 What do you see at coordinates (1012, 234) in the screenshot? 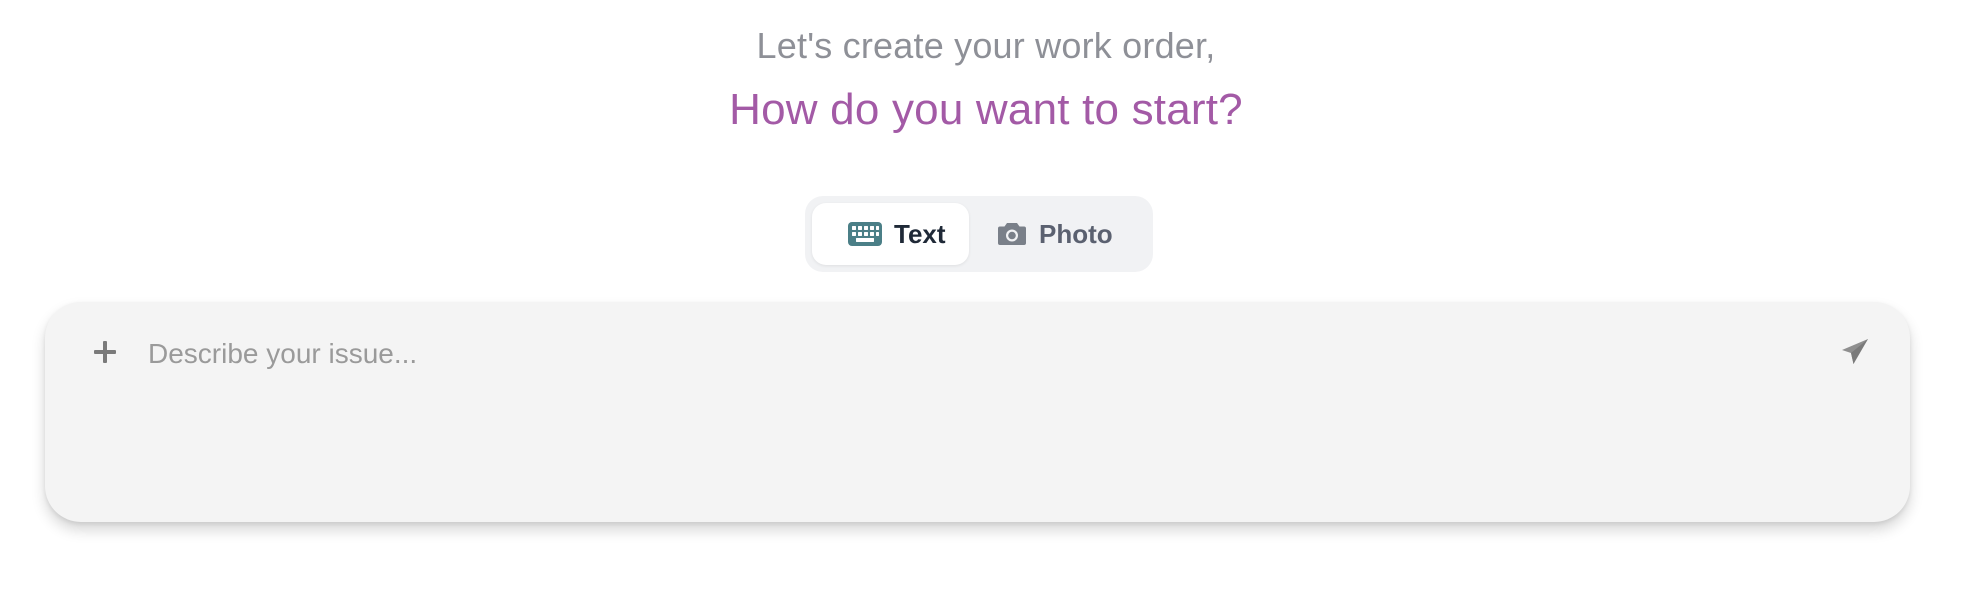
I see `camera-icon` at bounding box center [1012, 234].